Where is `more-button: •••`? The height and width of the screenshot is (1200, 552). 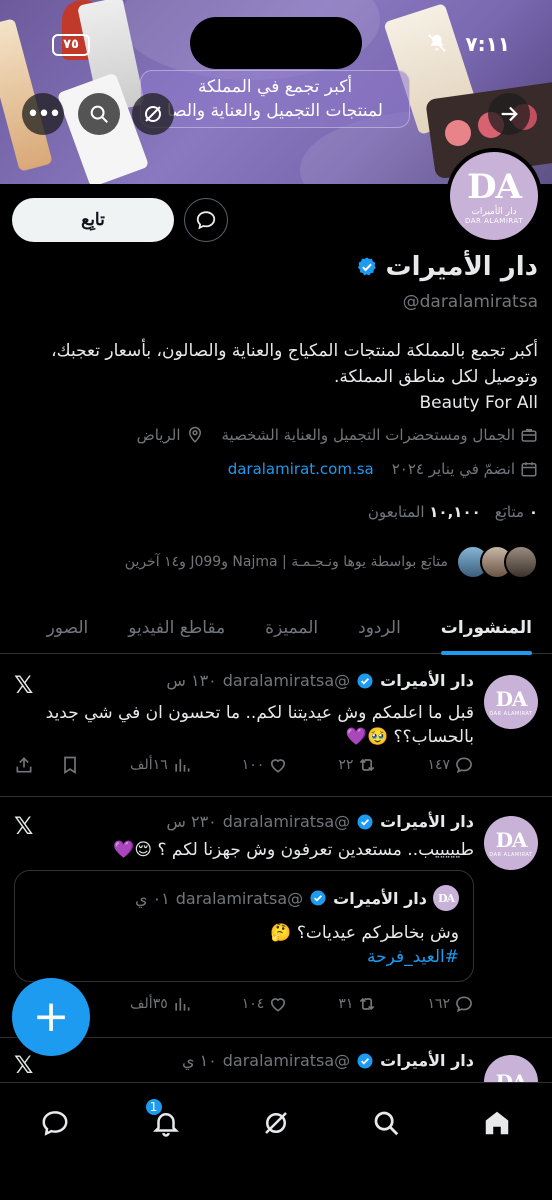 more-button: ••• is located at coordinates (43, 114).